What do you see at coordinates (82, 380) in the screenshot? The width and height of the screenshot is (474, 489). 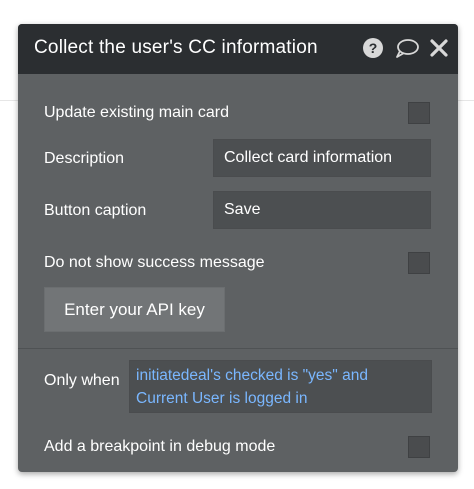 I see `only-when-label: Only when` at bounding box center [82, 380].